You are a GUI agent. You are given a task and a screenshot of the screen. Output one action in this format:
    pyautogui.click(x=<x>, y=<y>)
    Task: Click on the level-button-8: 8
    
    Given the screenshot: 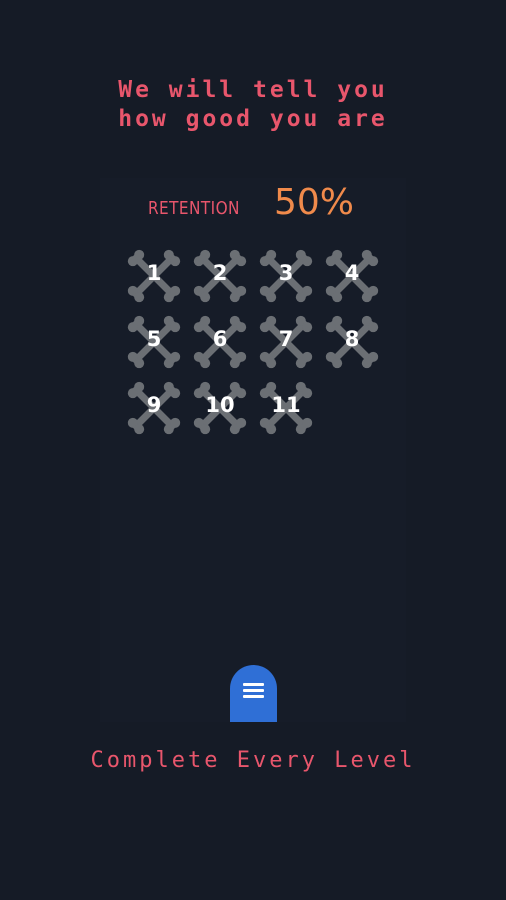 What is the action you would take?
    pyautogui.click(x=352, y=342)
    